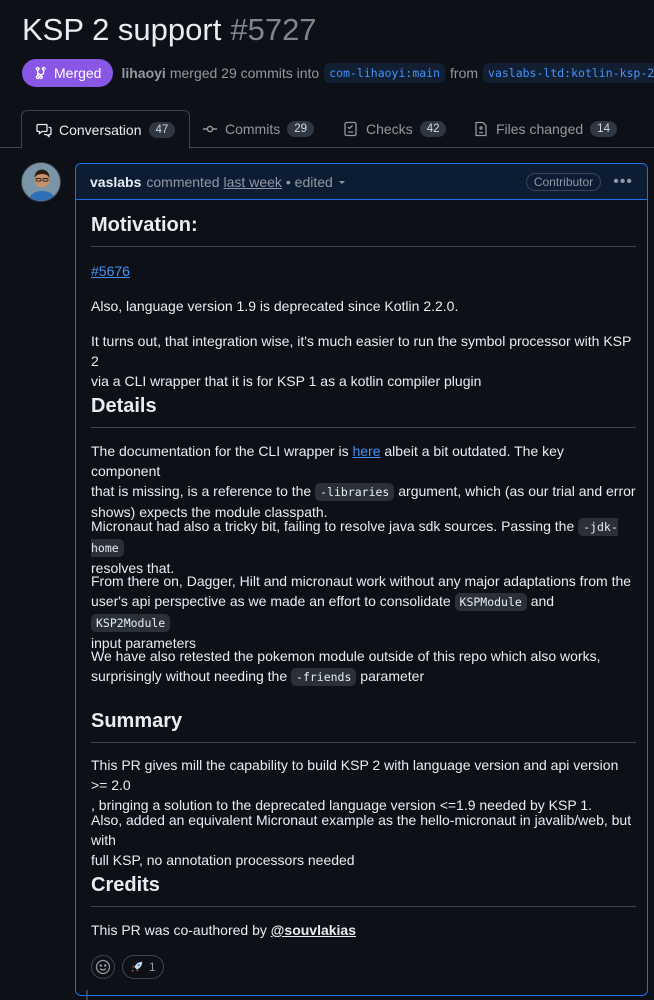  Describe the element at coordinates (481, 129) in the screenshot. I see `file-diff-icon` at that location.